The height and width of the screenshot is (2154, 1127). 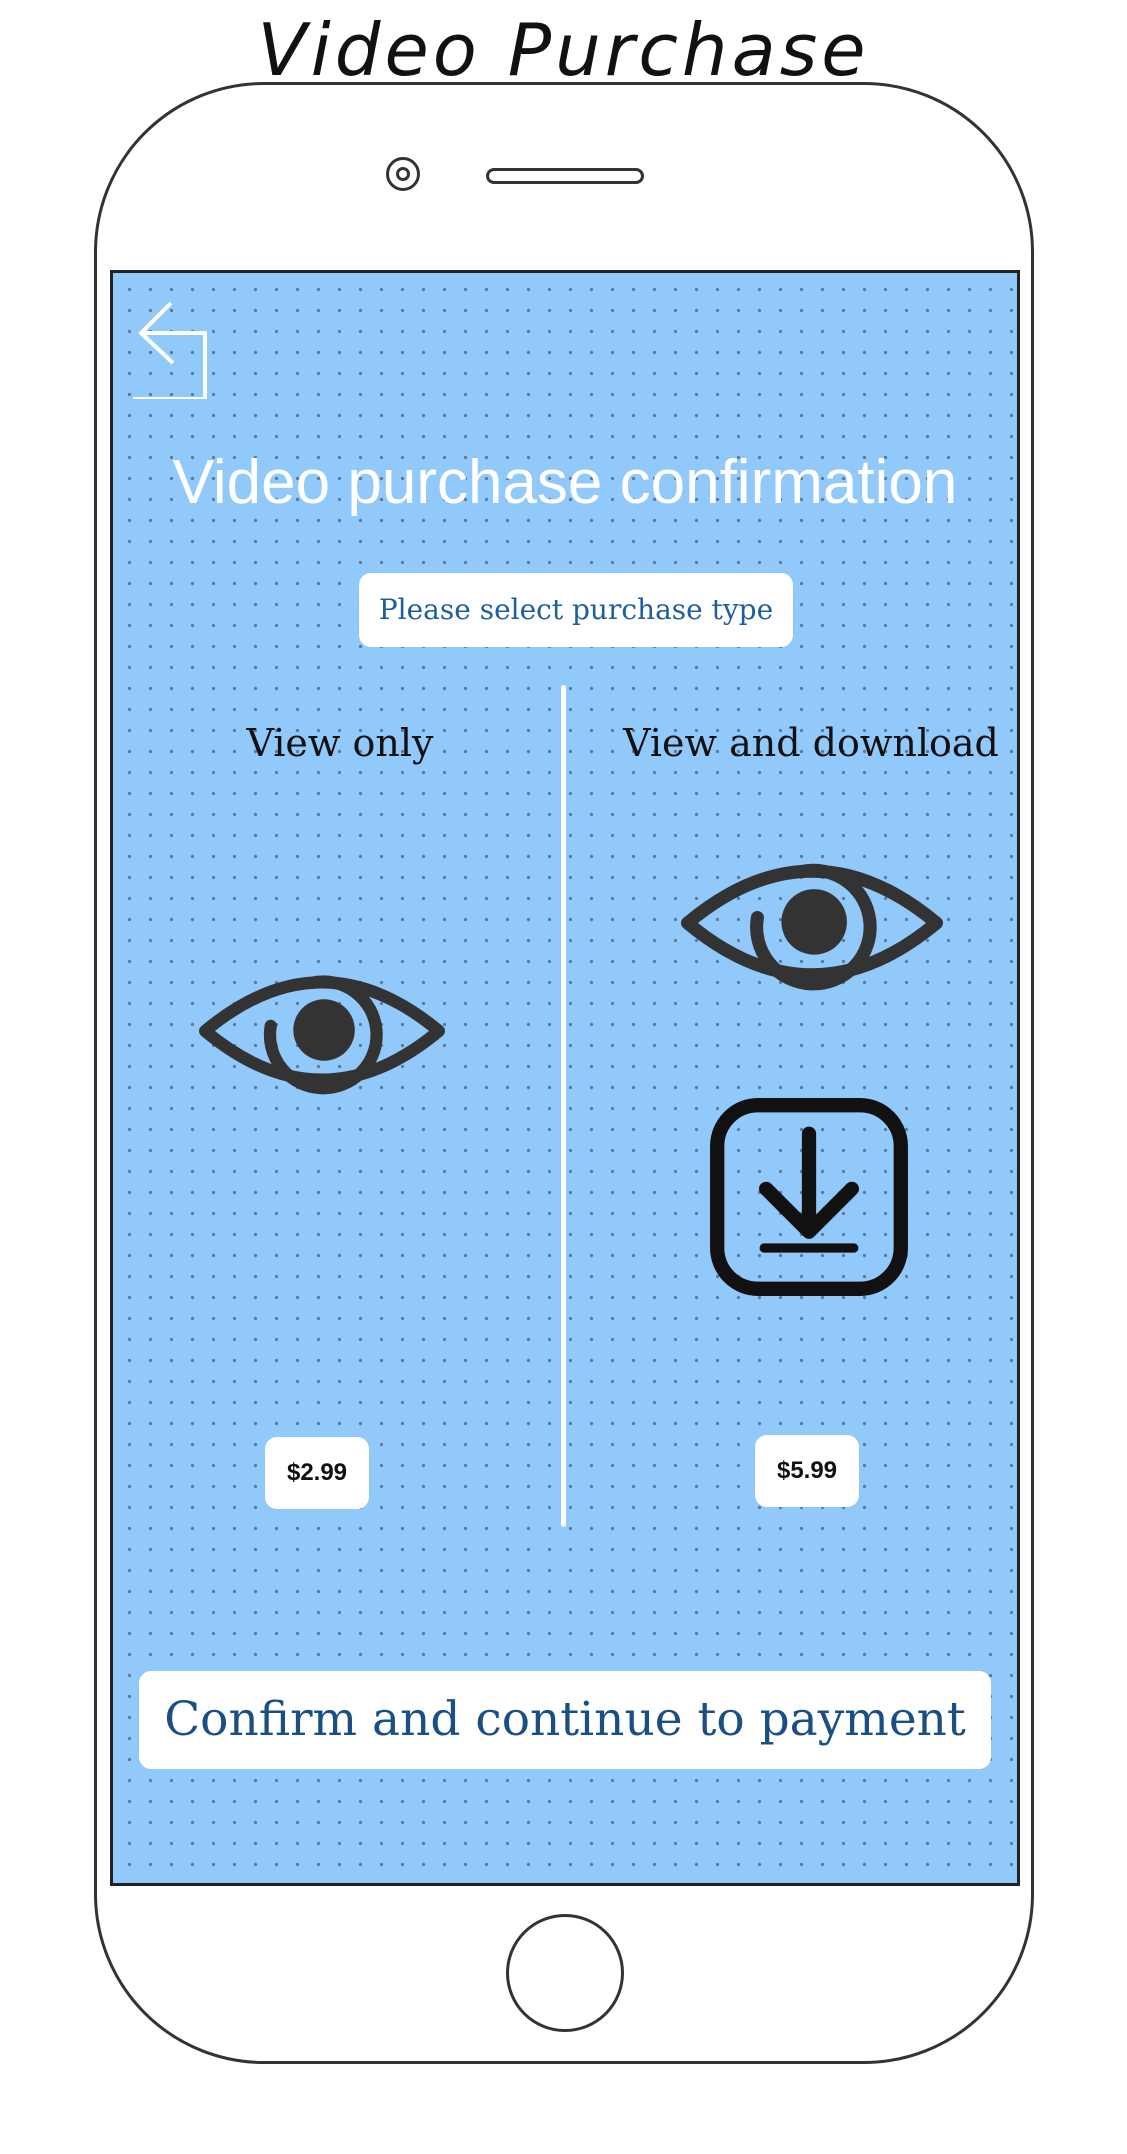 What do you see at coordinates (565, 1973) in the screenshot?
I see `home-button` at bounding box center [565, 1973].